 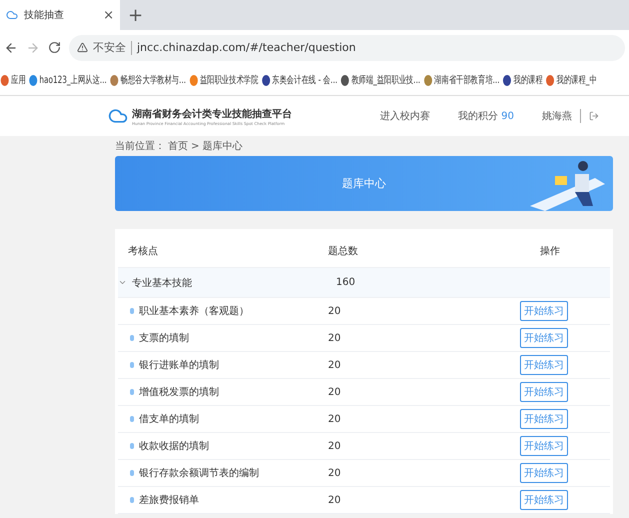 What do you see at coordinates (122, 282) in the screenshot?
I see `expand-caret-icon` at bounding box center [122, 282].